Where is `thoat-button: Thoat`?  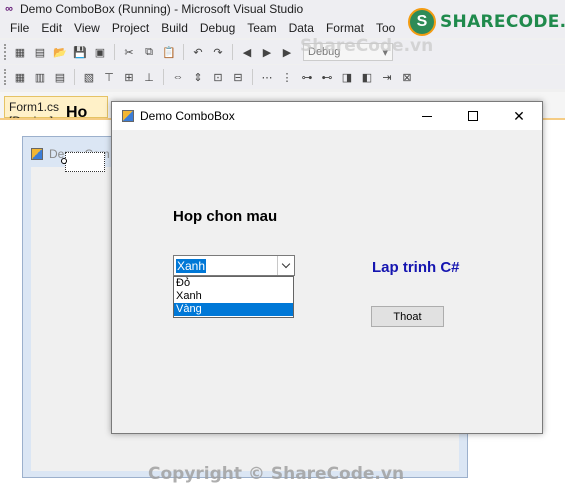
thoat-button: Thoat is located at coordinates (407, 316).